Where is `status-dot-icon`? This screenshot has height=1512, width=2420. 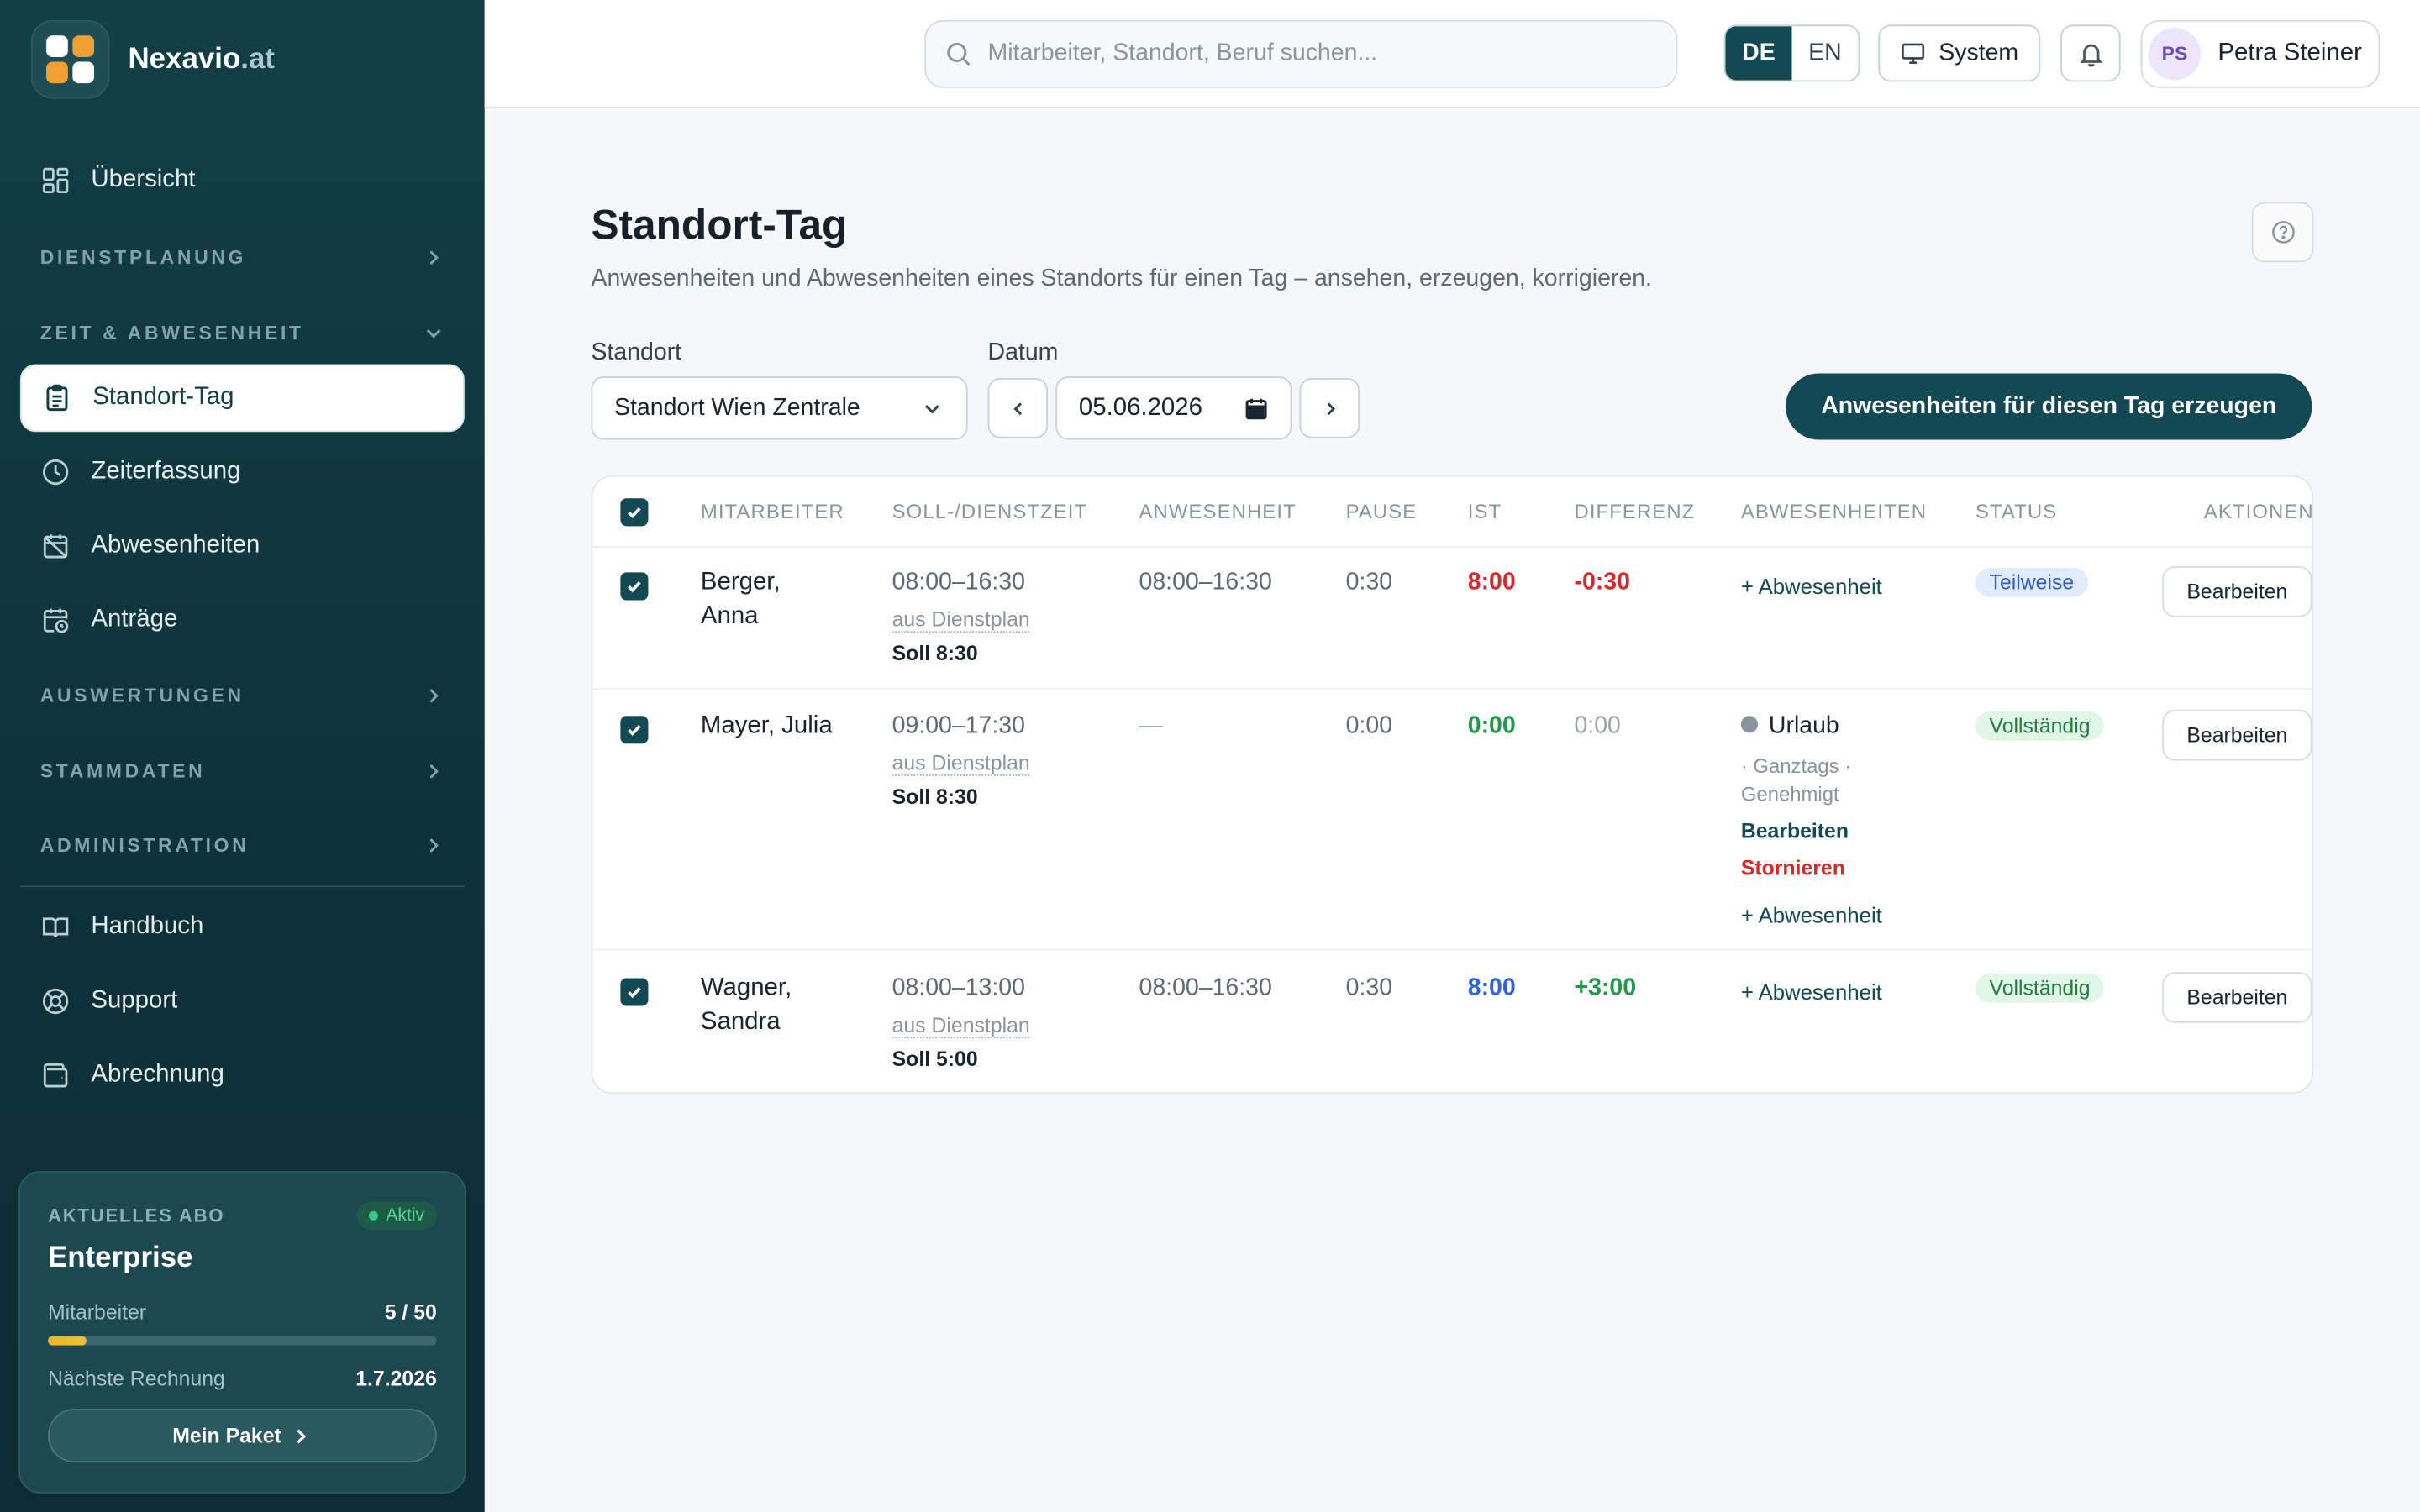 status-dot-icon is located at coordinates (374, 1215).